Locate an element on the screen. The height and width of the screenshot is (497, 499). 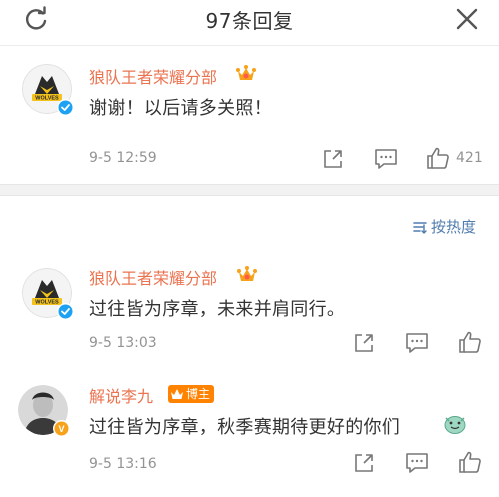
page-title: 97条回复 is located at coordinates (249, 21).